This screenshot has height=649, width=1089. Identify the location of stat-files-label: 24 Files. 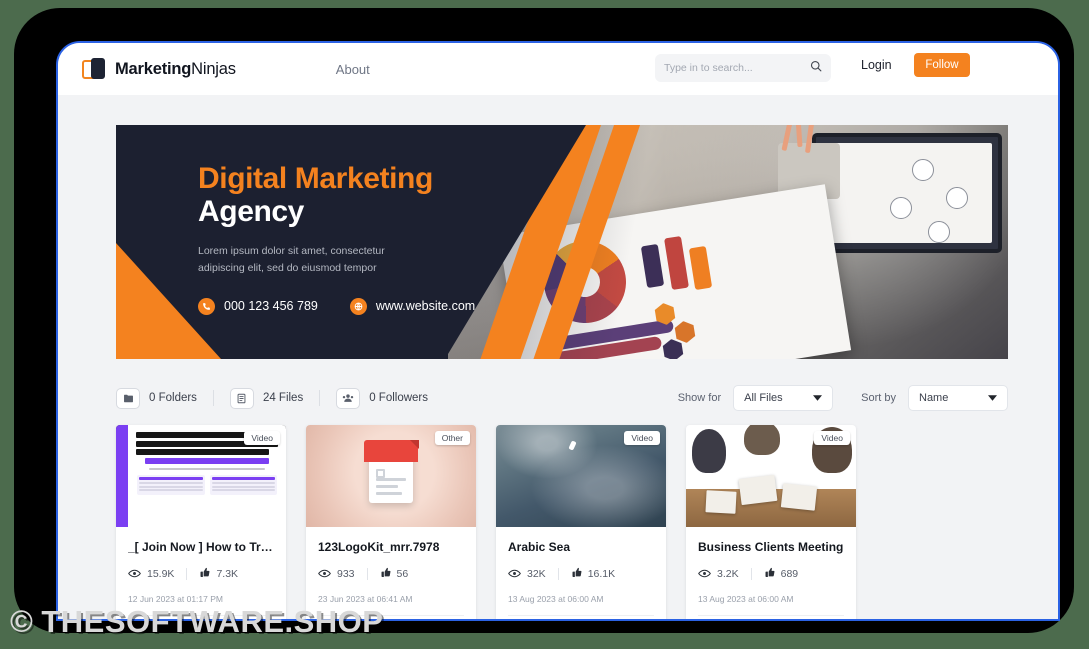
(283, 398).